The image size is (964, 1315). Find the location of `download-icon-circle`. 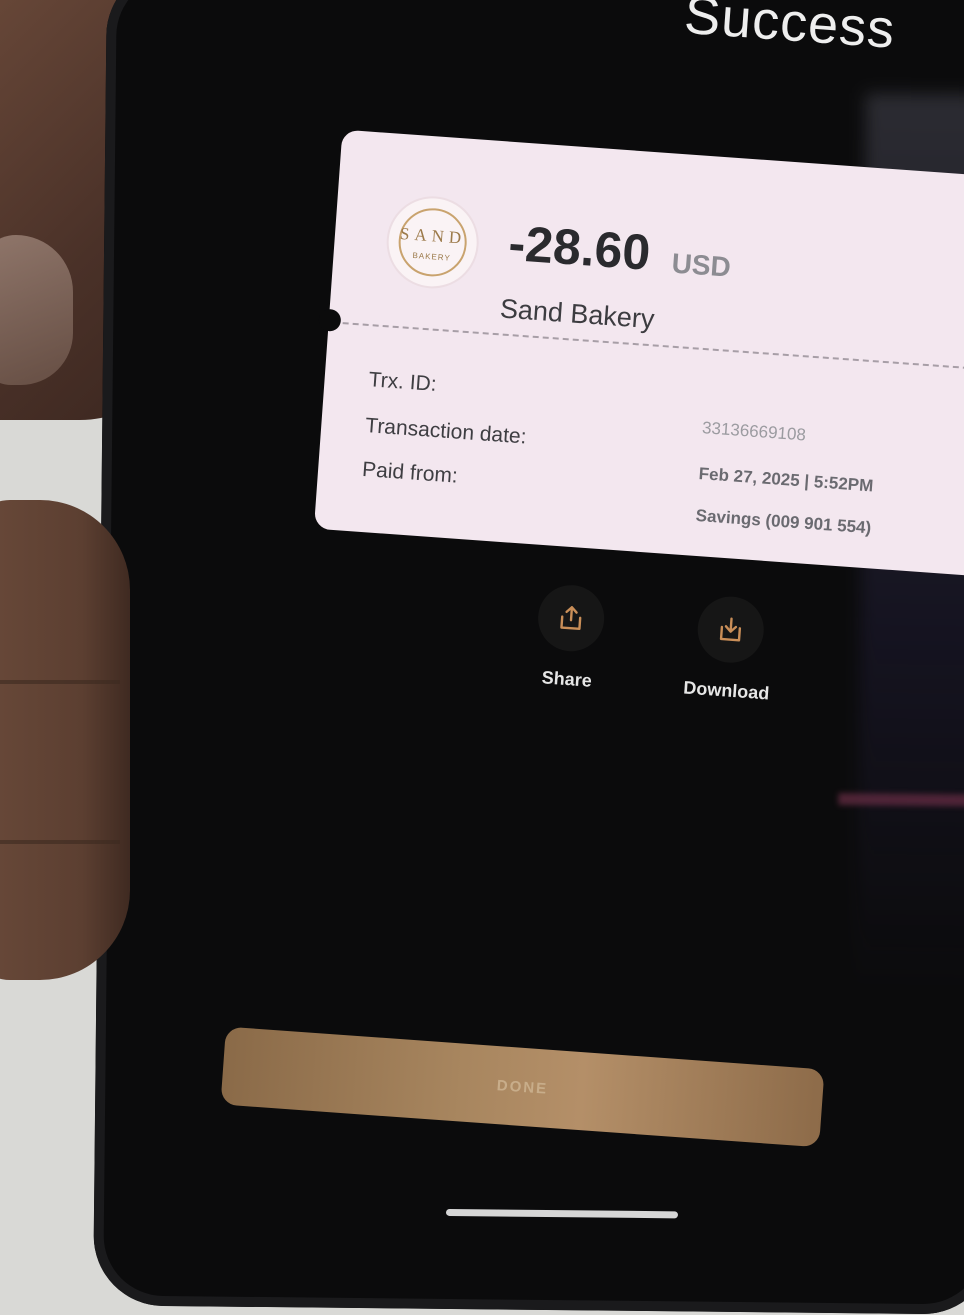

download-icon-circle is located at coordinates (731, 629).